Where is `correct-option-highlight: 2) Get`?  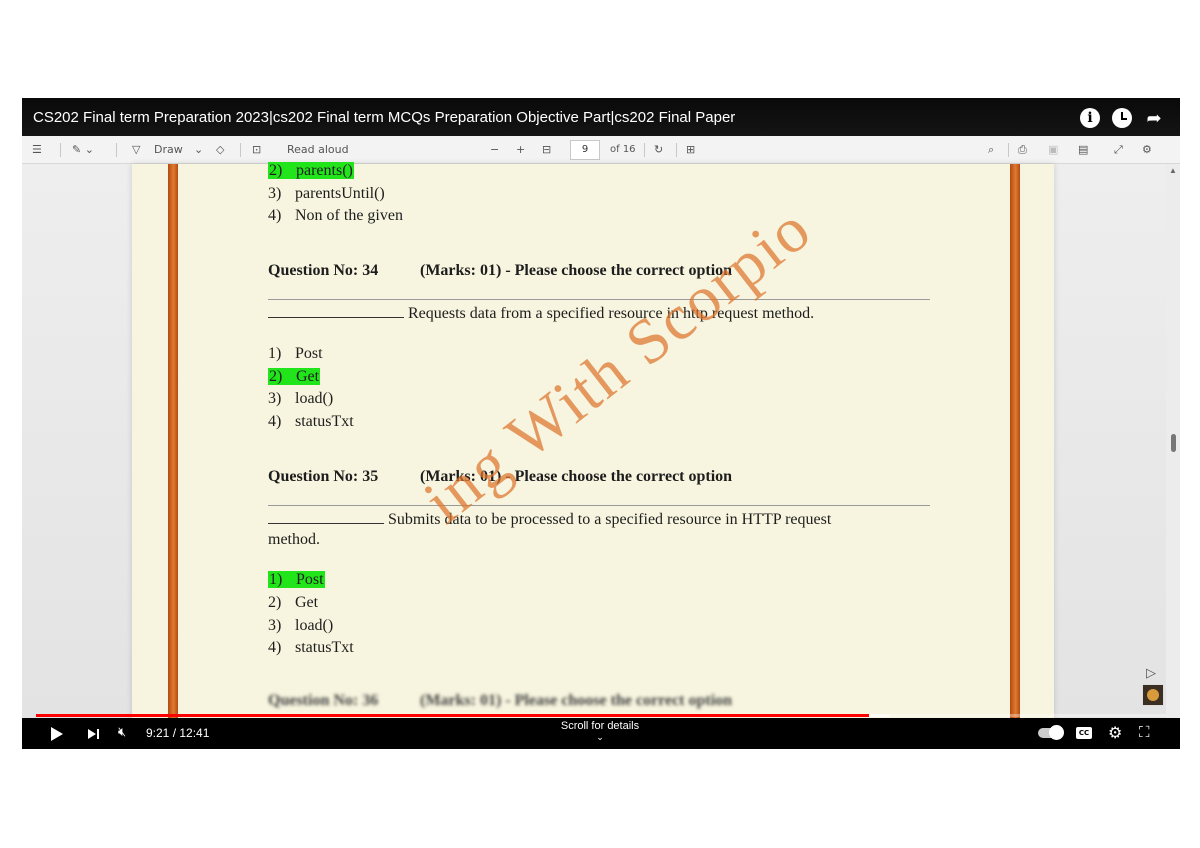
correct-option-highlight: 2) Get is located at coordinates (294, 376).